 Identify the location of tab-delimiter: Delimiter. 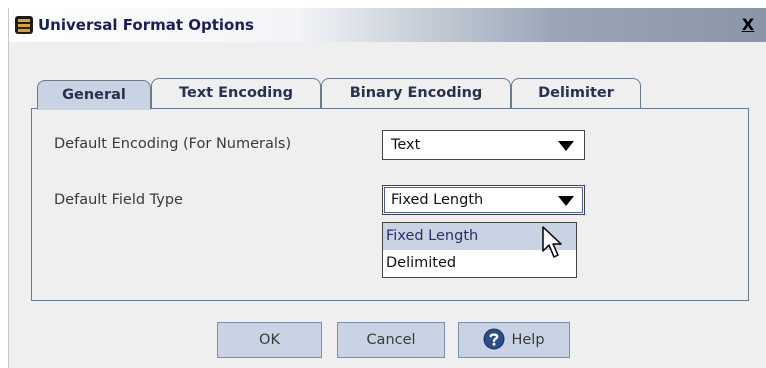
(576, 93).